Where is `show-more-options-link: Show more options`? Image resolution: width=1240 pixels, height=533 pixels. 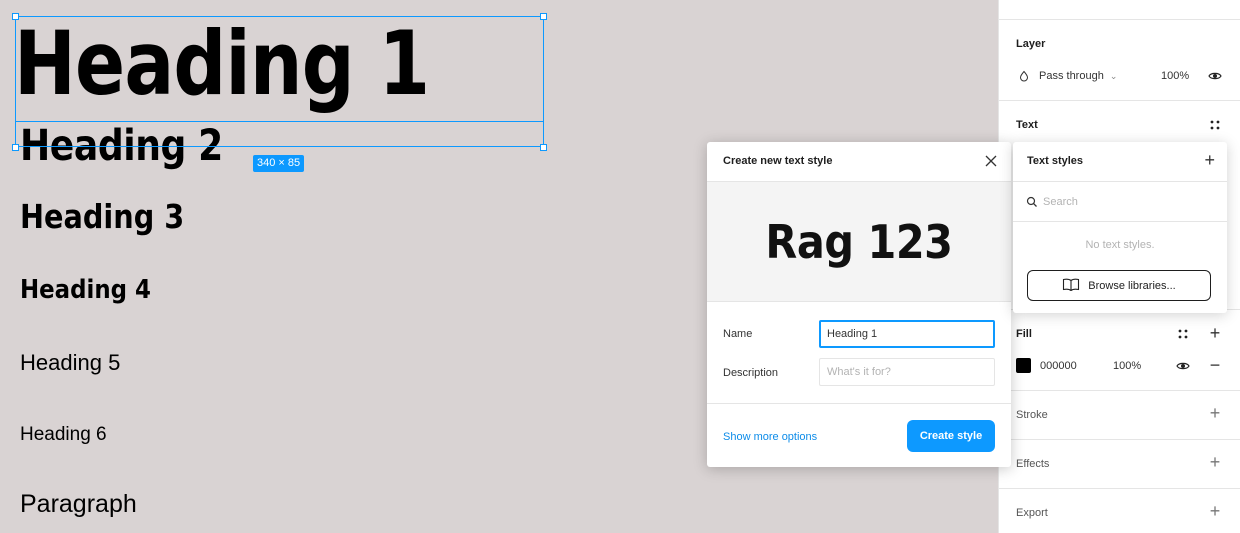
show-more-options-link: Show more options is located at coordinates (770, 437).